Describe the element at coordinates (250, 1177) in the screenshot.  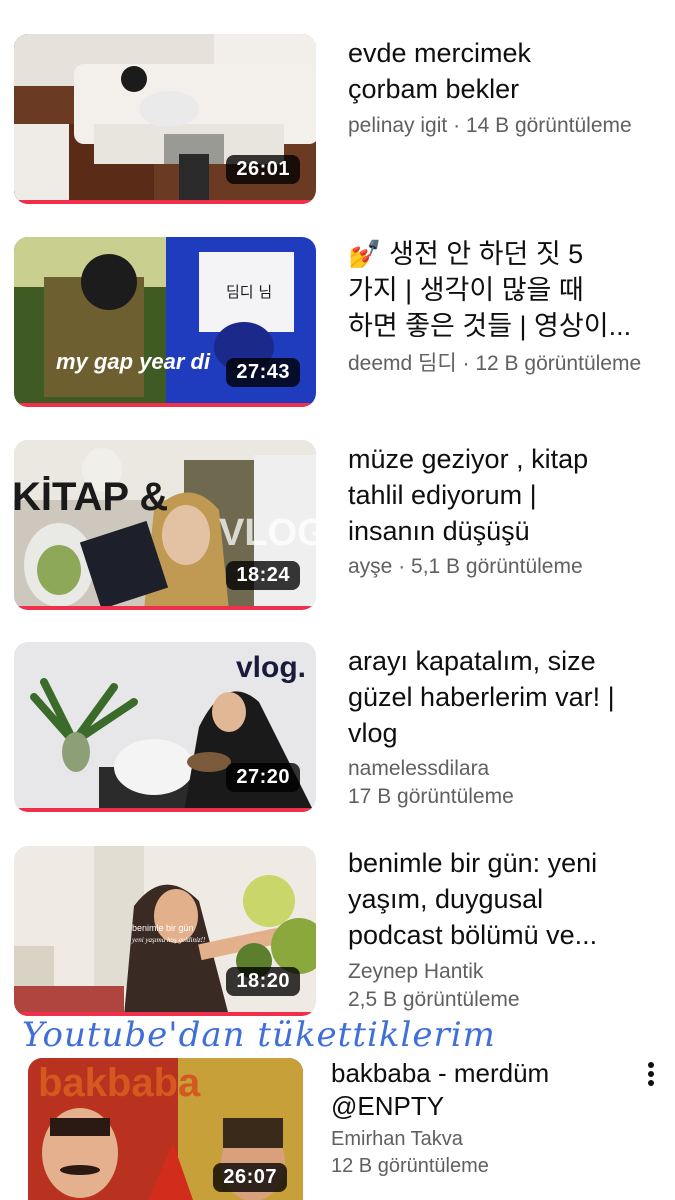
I see `duration-badge: 26:07` at that location.